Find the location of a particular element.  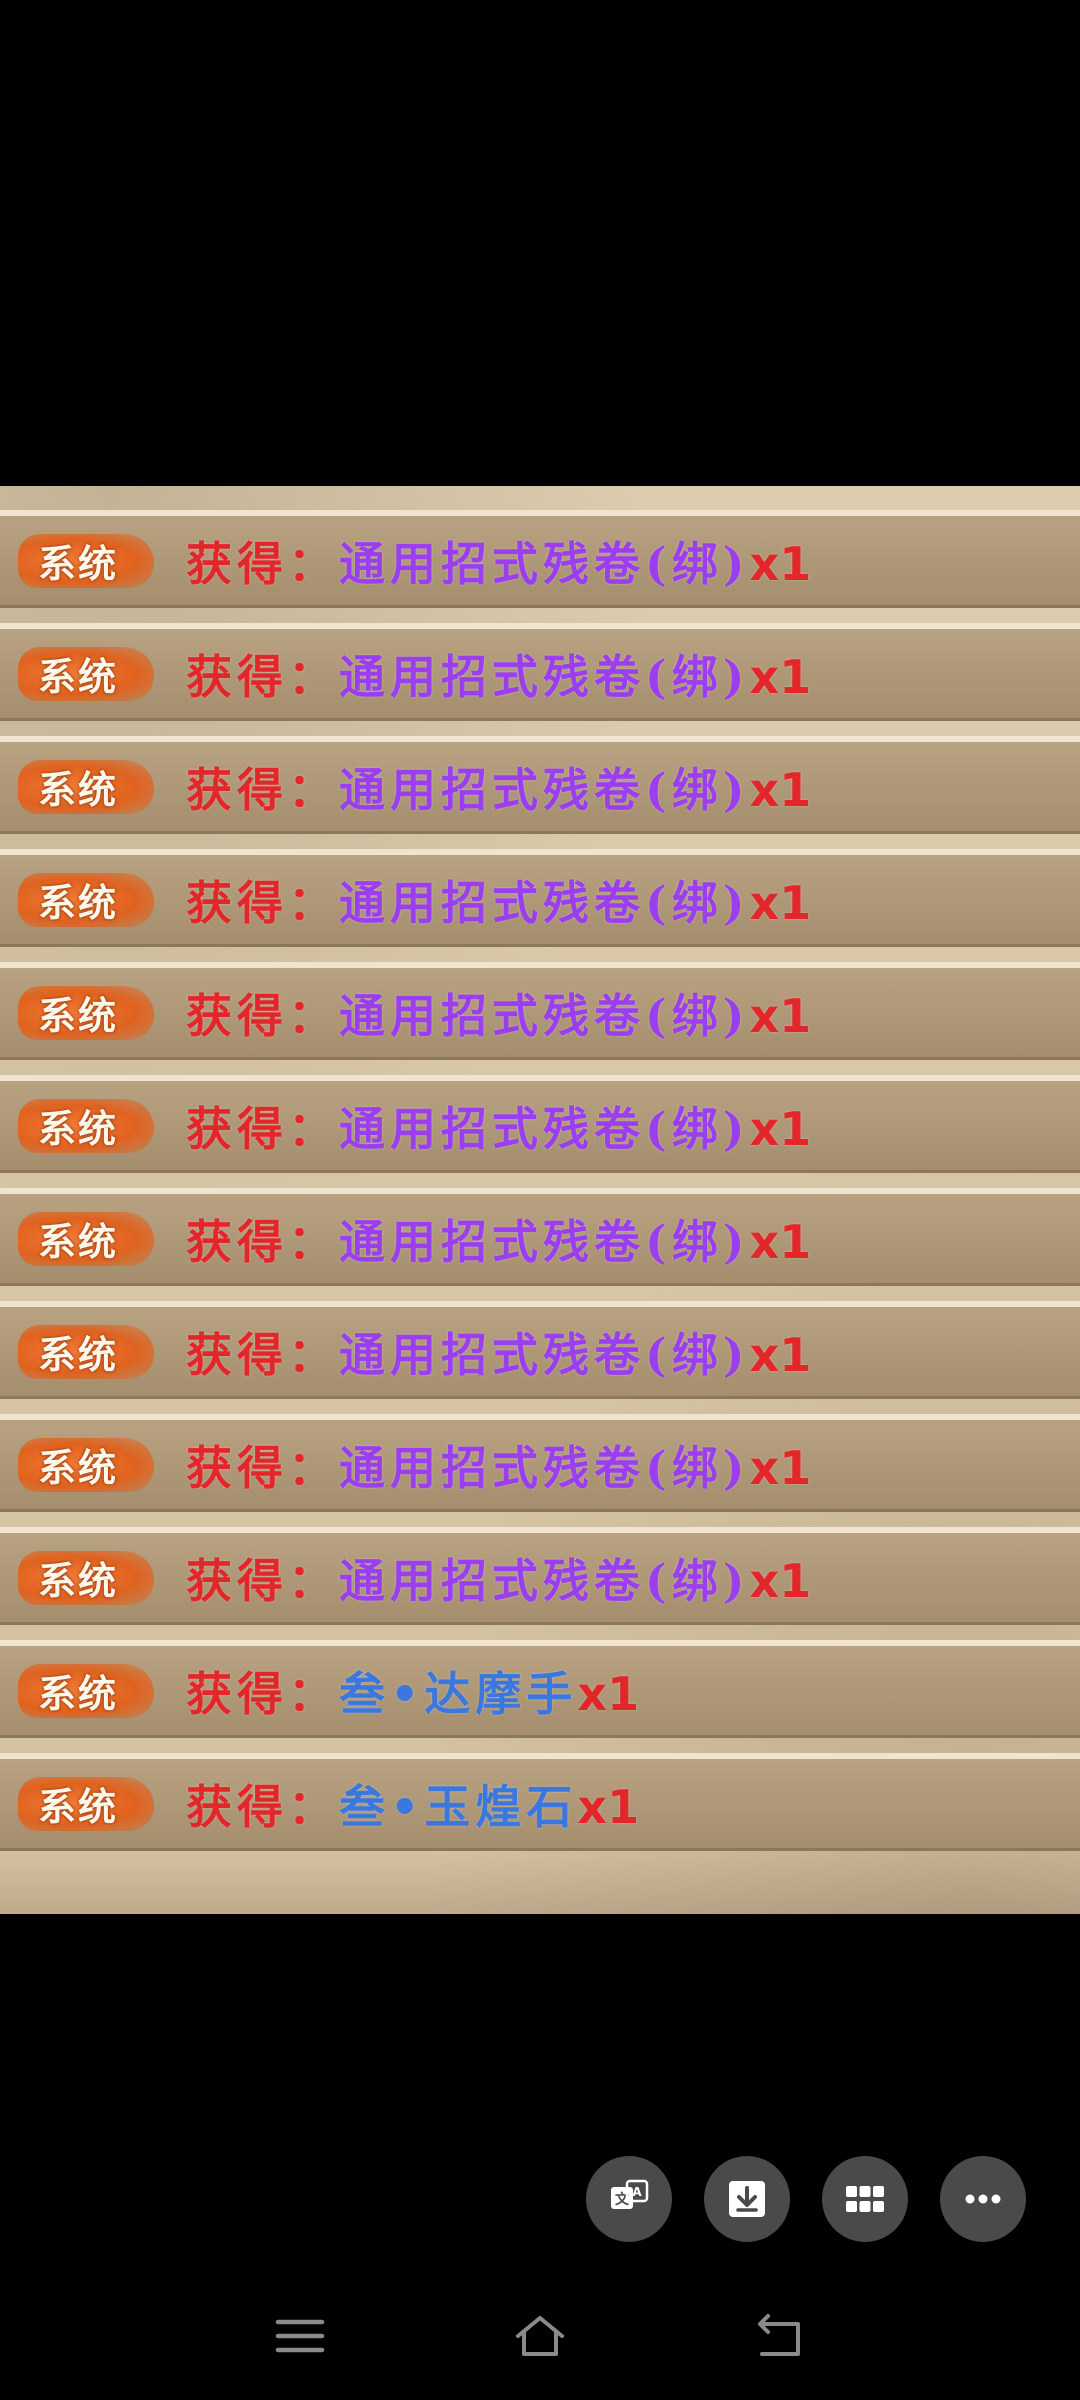

download-button is located at coordinates (747, 2199).